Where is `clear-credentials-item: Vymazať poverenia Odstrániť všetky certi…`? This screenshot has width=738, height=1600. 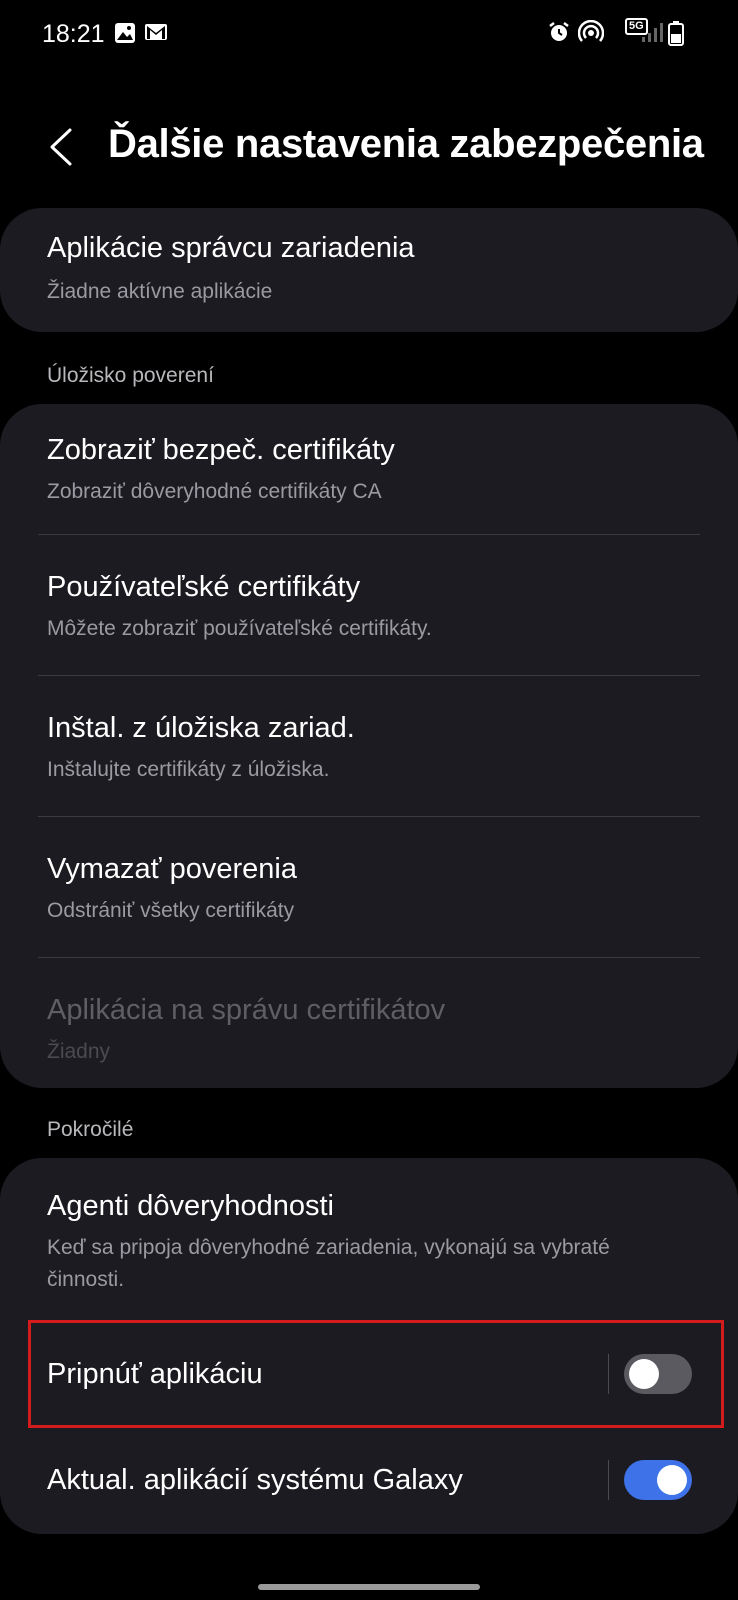
clear-credentials-item: Vymazať poverenia Odstrániť všetky certi… is located at coordinates (369, 887).